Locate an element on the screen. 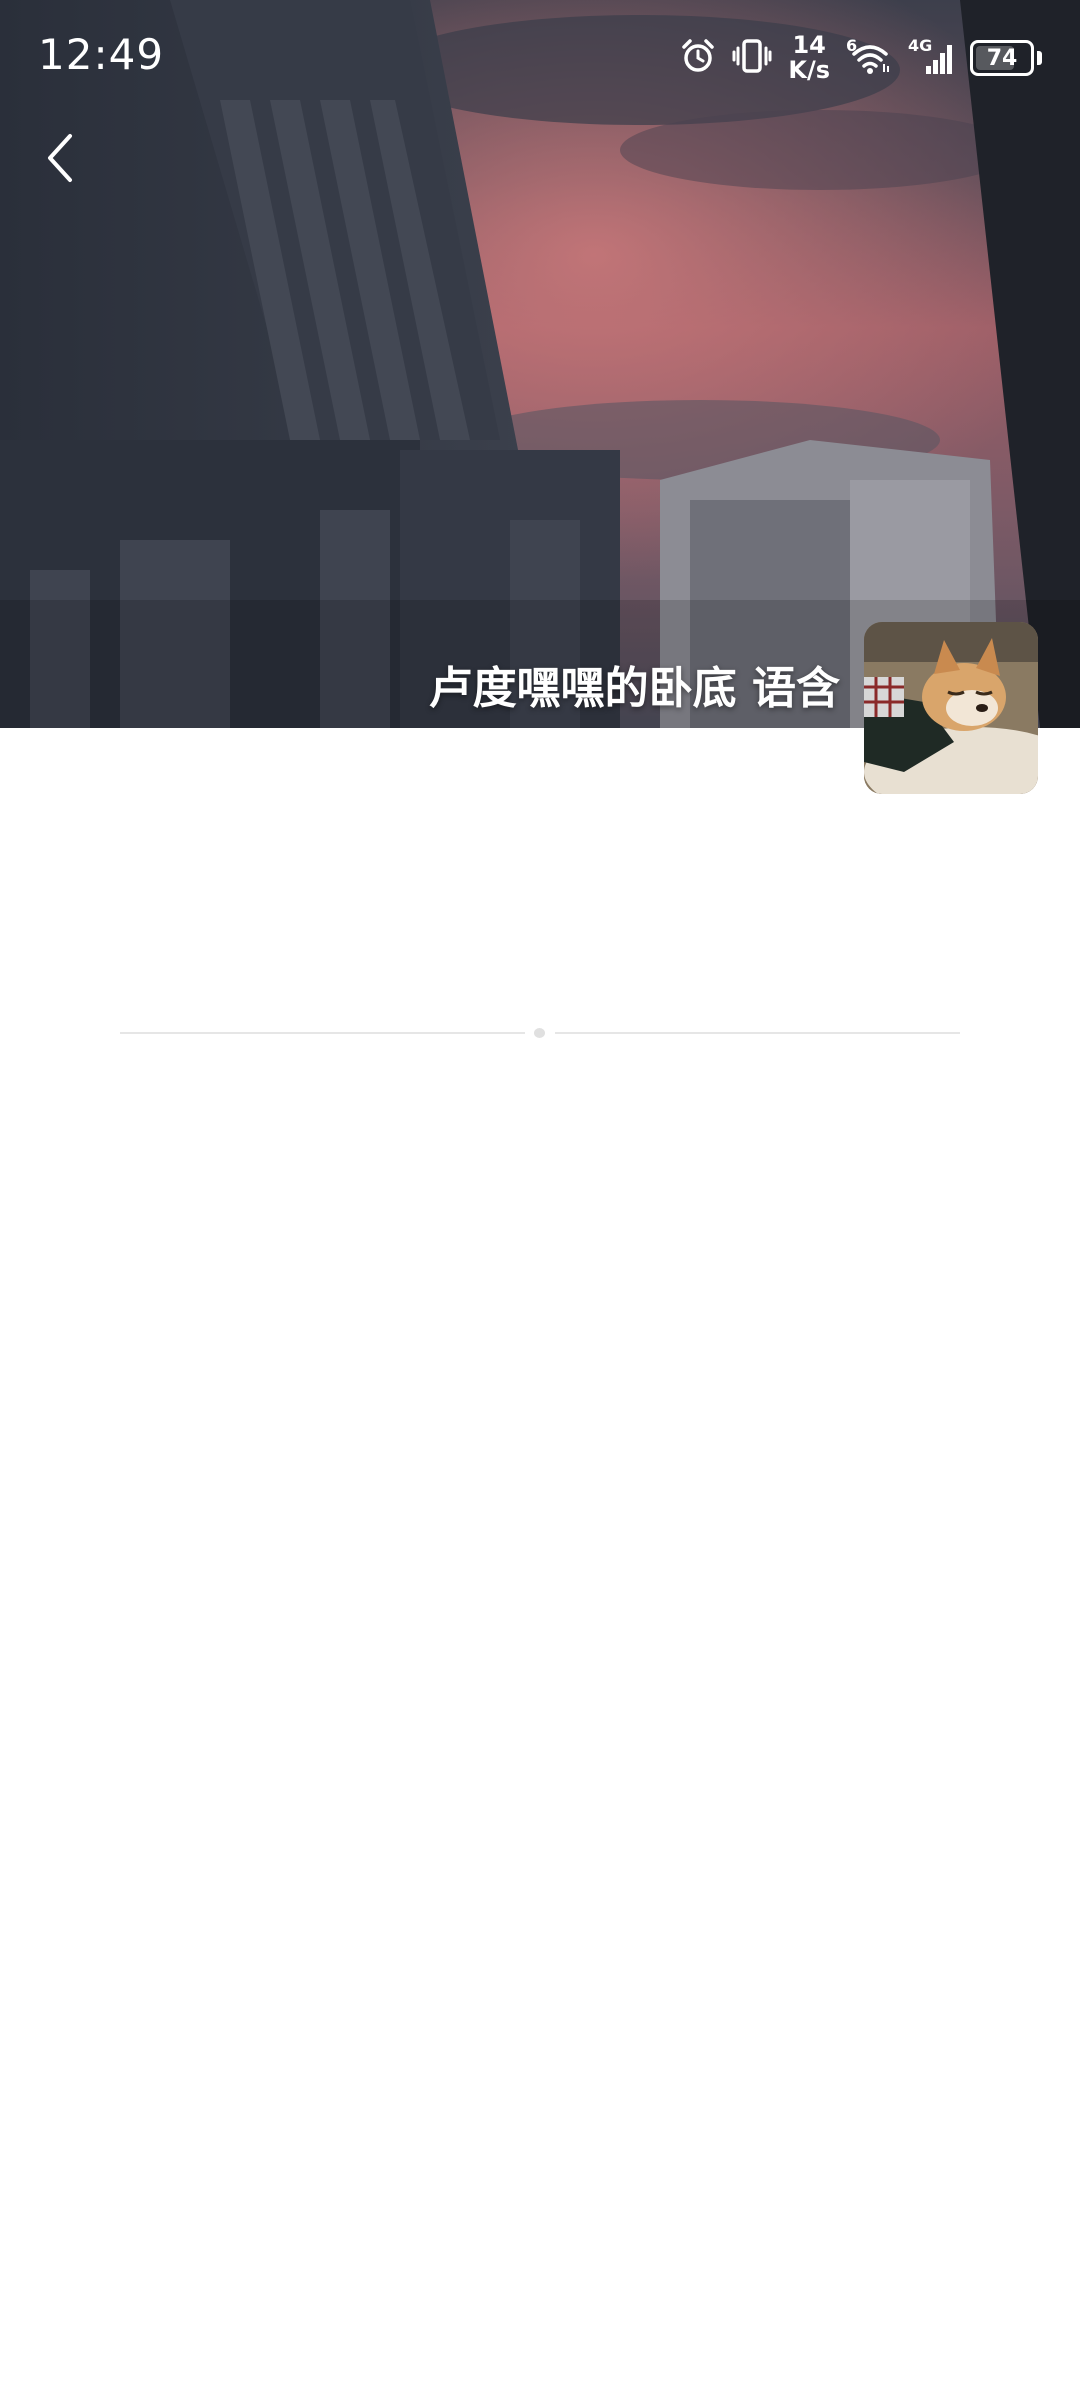  avatar is located at coordinates (951, 708).